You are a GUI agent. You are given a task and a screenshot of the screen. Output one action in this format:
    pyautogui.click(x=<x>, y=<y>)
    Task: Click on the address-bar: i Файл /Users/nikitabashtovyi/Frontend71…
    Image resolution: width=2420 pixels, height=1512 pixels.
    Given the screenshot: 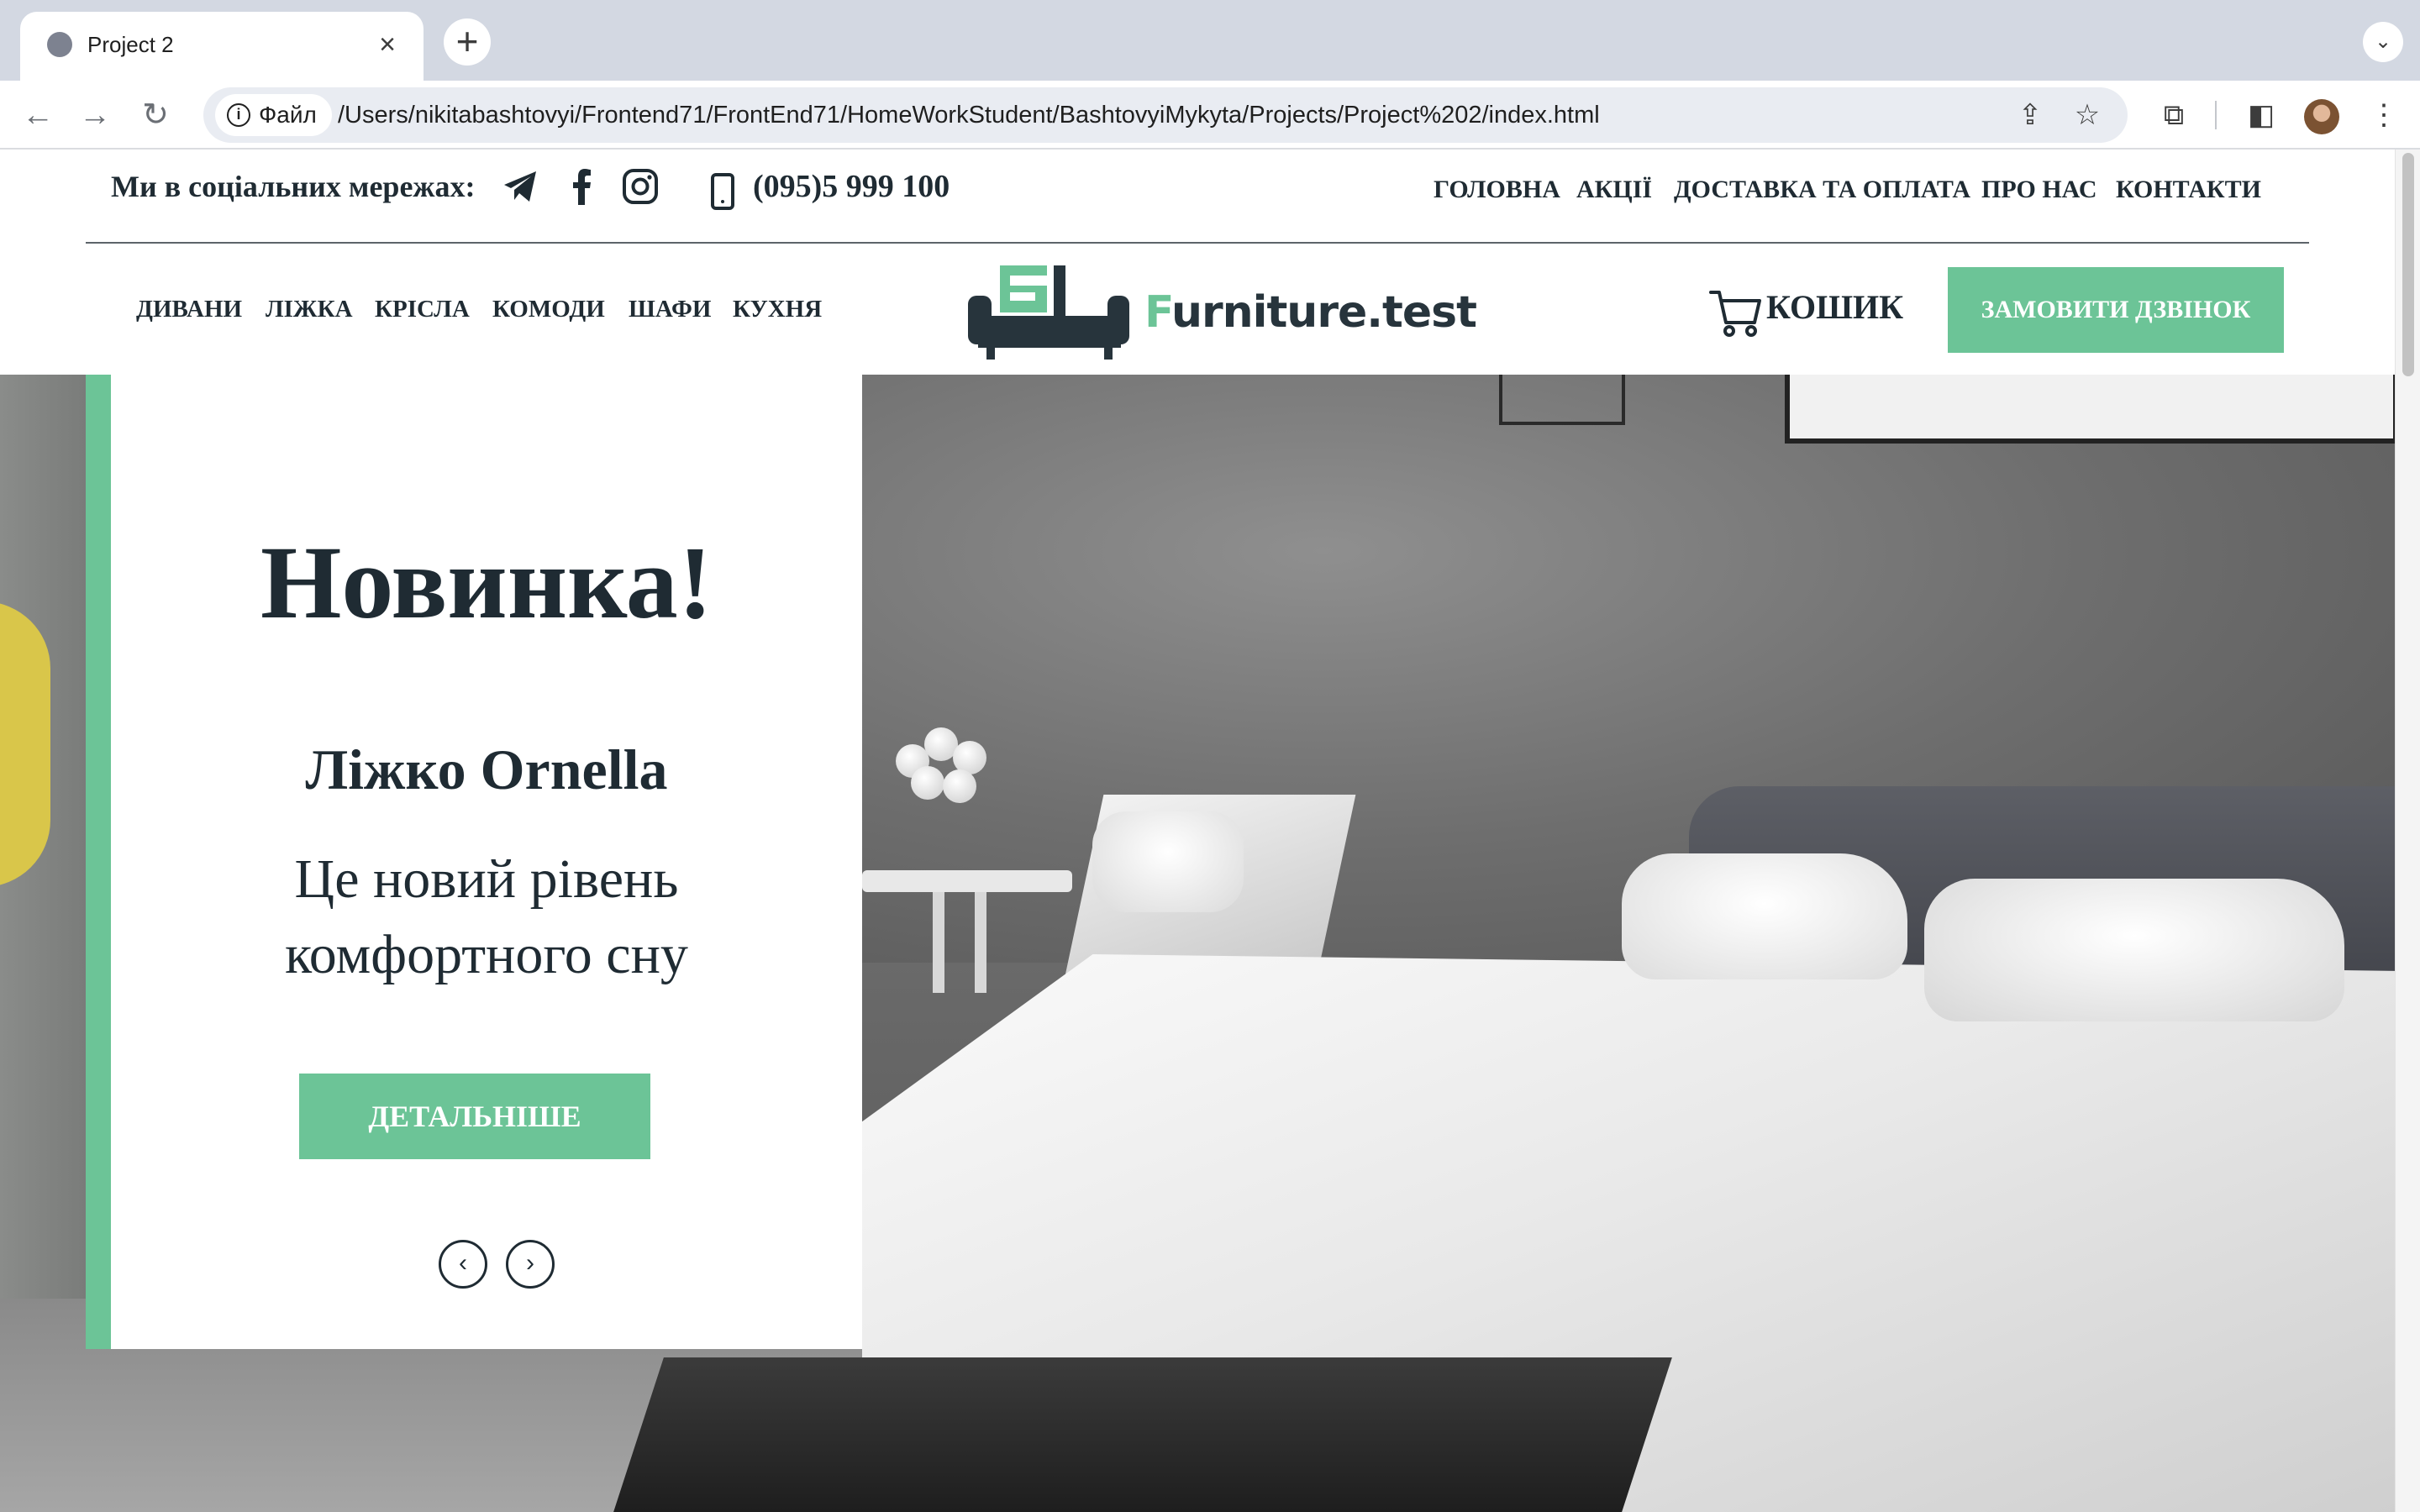 What is the action you would take?
    pyautogui.click(x=1165, y=115)
    